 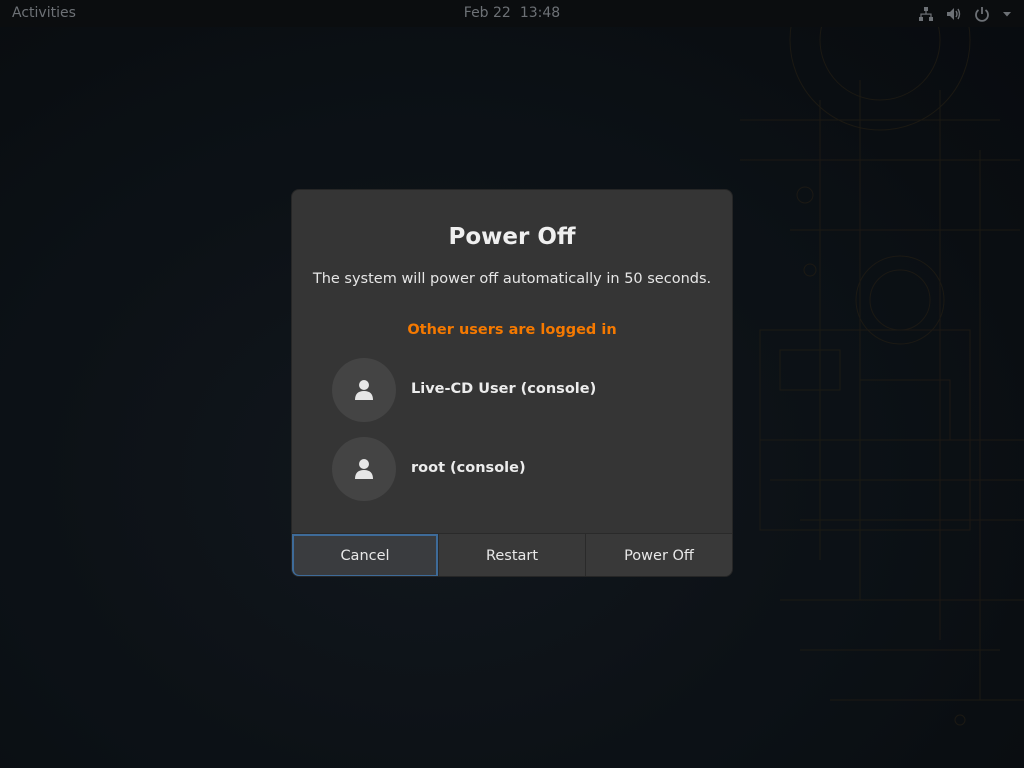 I want to click on dialog-title: Power Off, so click(x=512, y=237).